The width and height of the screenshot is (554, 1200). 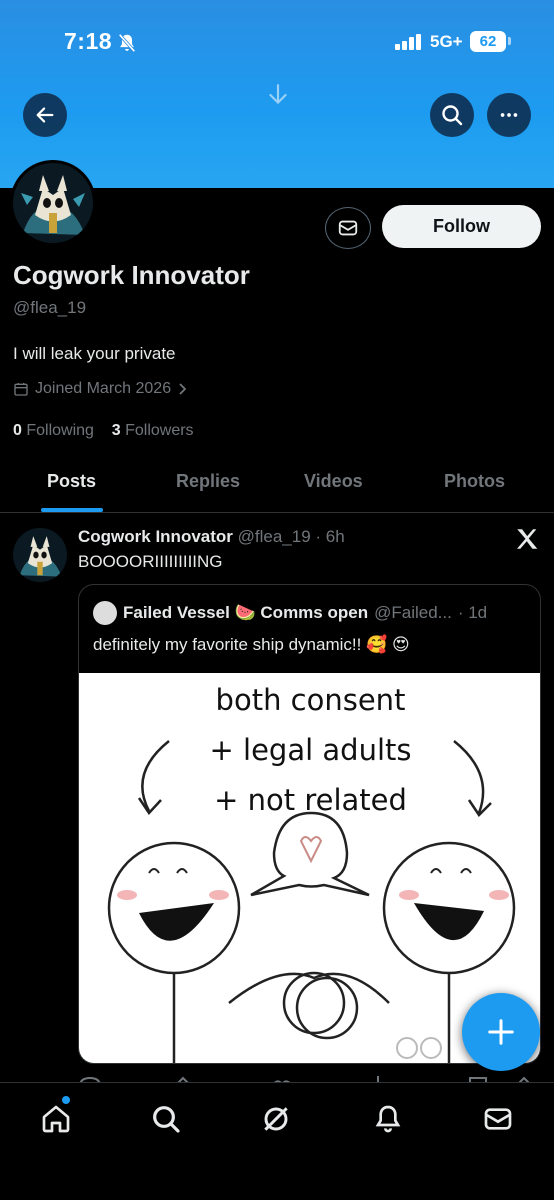 I want to click on grok-icon, so click(x=276, y=1119).